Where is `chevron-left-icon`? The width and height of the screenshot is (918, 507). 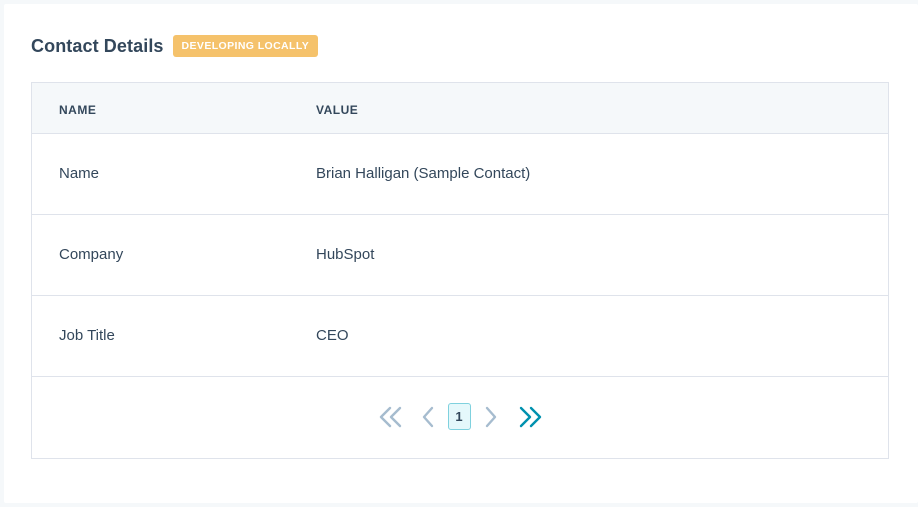
chevron-left-icon is located at coordinates (427, 416).